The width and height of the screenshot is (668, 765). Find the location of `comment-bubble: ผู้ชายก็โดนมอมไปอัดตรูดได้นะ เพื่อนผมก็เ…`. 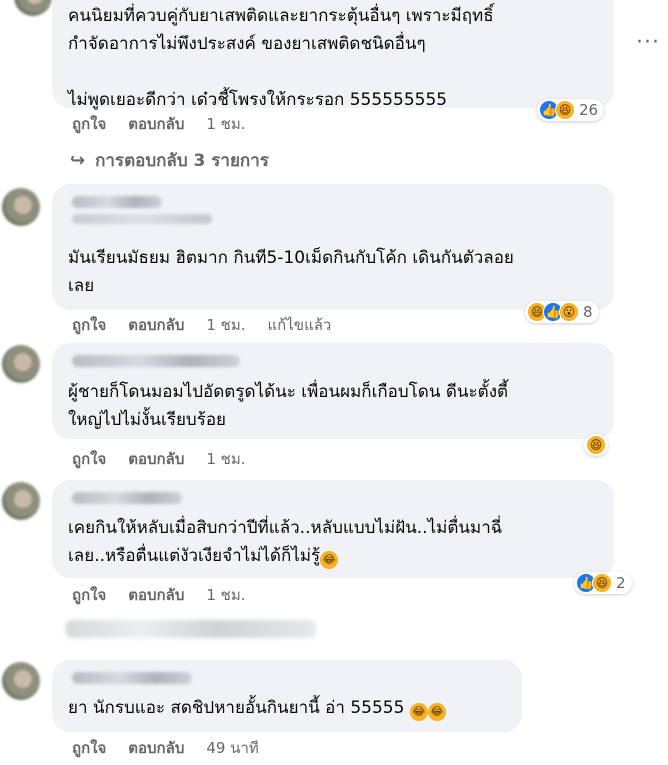

comment-bubble: ผู้ชายก็โดนมอมไปอัดตรูดได้นะ เพื่อนผมก็เ… is located at coordinates (333, 391).